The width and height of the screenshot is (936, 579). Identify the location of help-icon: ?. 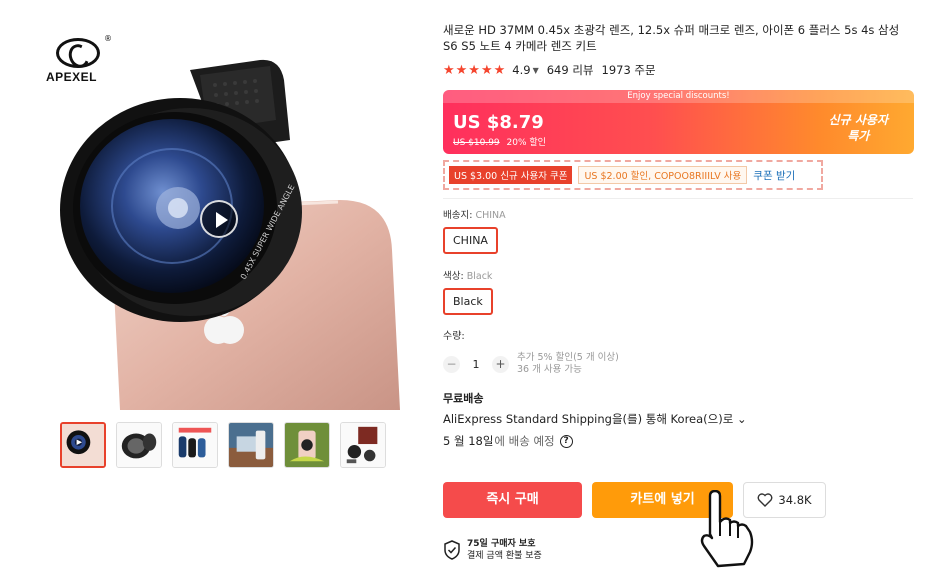
(566, 441).